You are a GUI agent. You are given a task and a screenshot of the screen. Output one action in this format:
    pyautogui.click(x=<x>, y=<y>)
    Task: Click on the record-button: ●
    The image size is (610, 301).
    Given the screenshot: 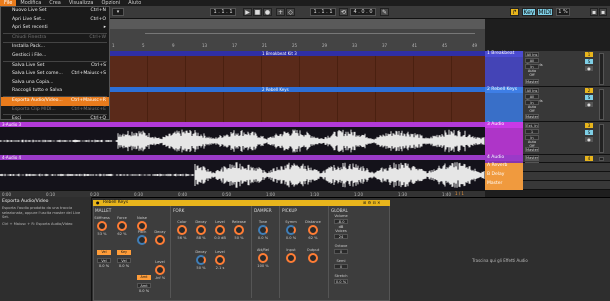 What is the action you would take?
    pyautogui.click(x=267, y=12)
    